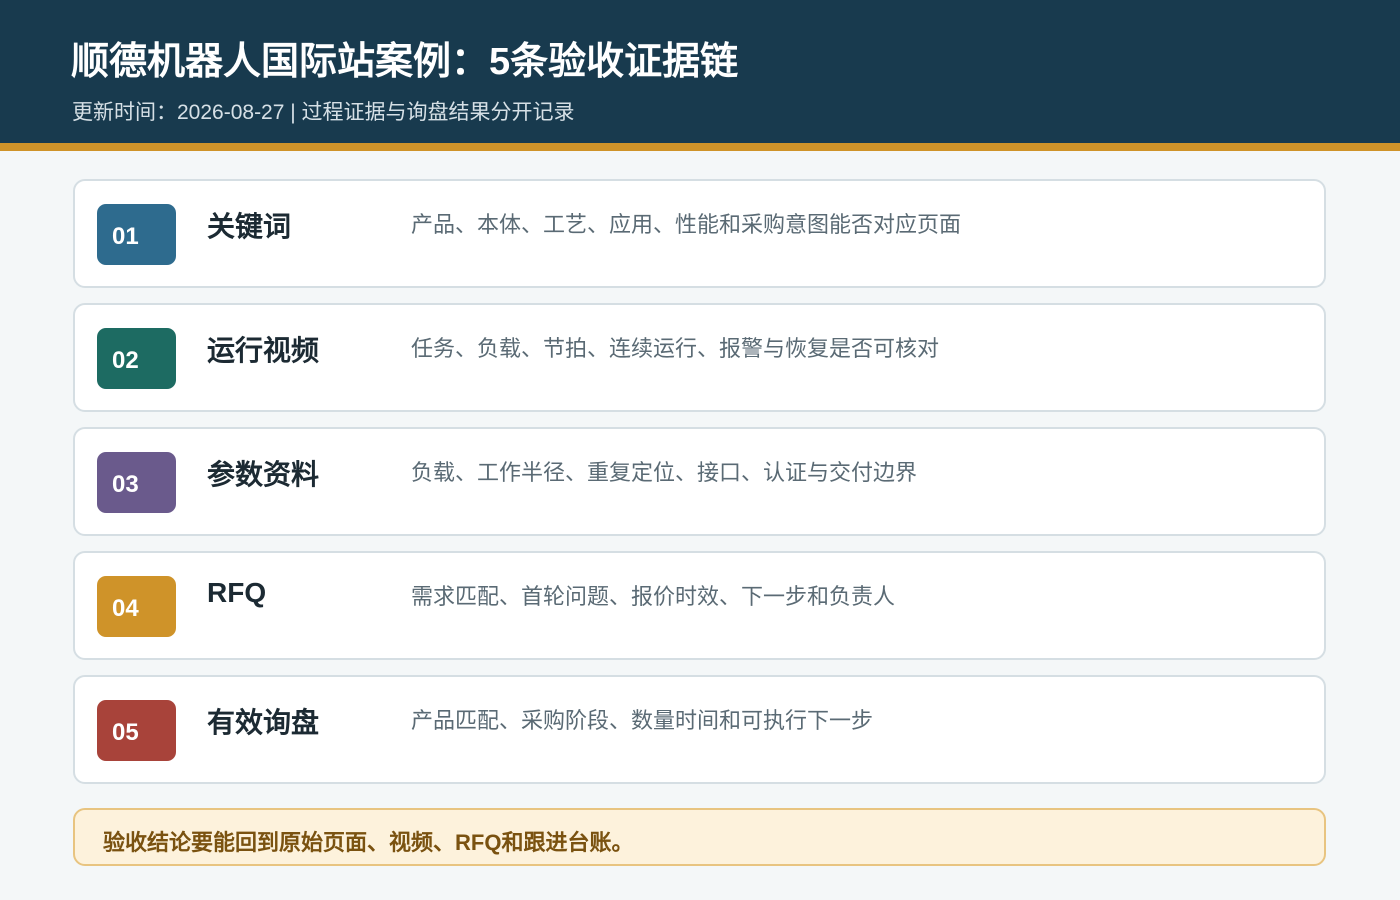 This screenshot has height=900, width=1400. What do you see at coordinates (136, 482) in the screenshot?
I see `card-number-badge: 03` at bounding box center [136, 482].